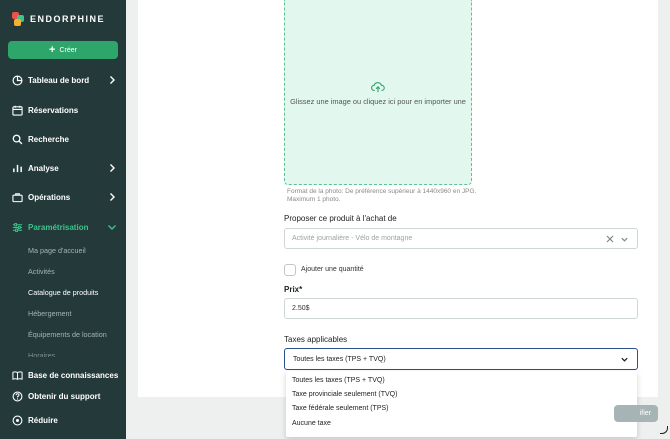 This screenshot has width=670, height=439. Describe the element at coordinates (18, 19) in the screenshot. I see `logo-icon` at that location.